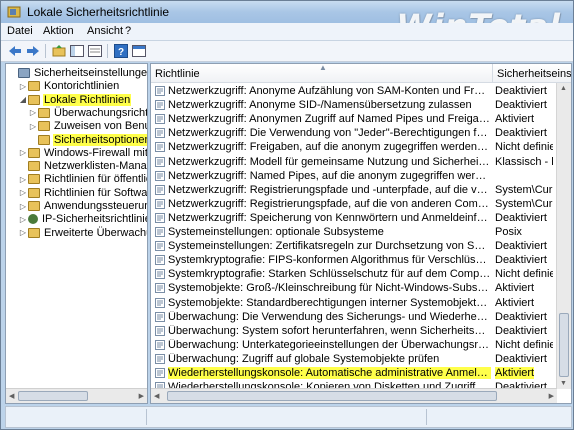 The height and width of the screenshot is (430, 574). I want to click on tree-item-label: Anwendungssteuerungsrichtl, so click(95, 206).